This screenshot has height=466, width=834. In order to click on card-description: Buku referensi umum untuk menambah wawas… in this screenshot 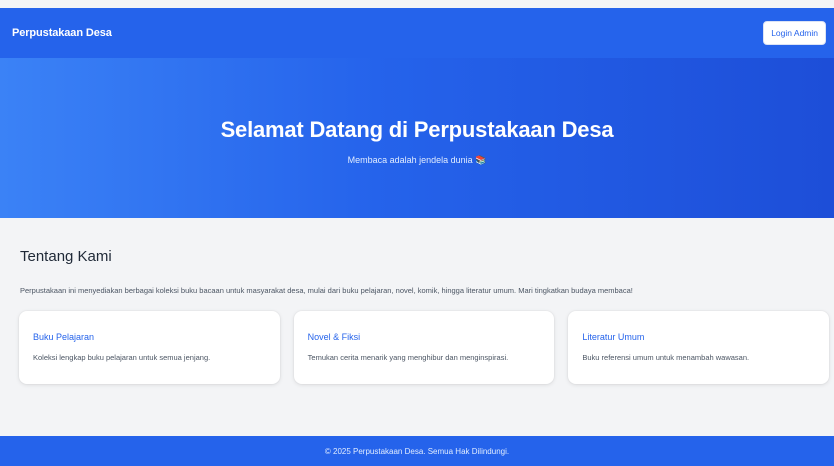, I will do `click(666, 357)`.